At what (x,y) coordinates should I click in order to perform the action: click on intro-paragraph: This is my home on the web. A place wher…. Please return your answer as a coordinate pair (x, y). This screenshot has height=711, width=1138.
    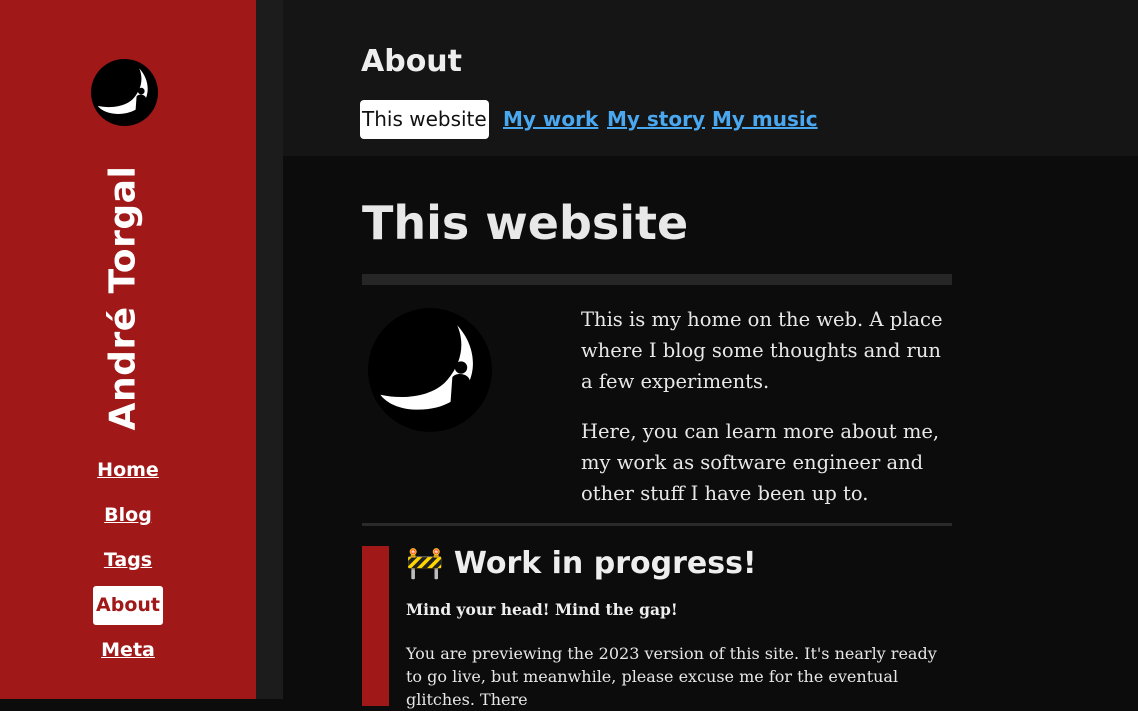
    Looking at the image, I should click on (762, 350).